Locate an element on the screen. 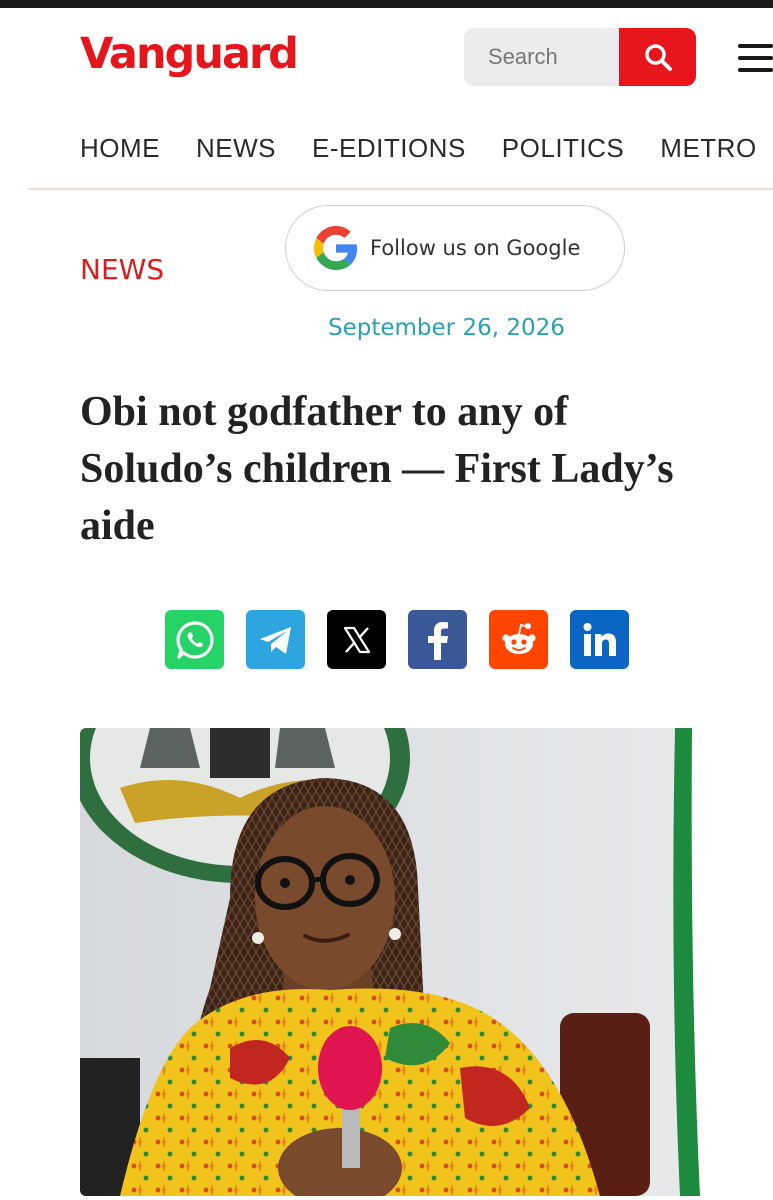 This screenshot has width=773, height=1200. x-share-button is located at coordinates (356, 639).